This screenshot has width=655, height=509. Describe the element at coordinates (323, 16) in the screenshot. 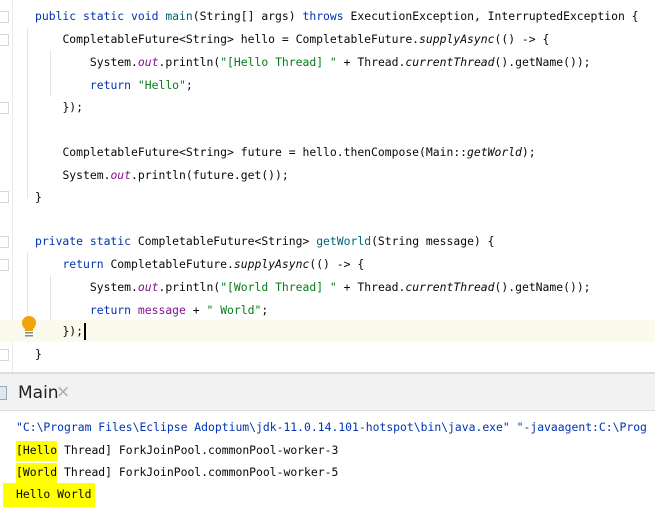

I see `code-token: throws` at that location.